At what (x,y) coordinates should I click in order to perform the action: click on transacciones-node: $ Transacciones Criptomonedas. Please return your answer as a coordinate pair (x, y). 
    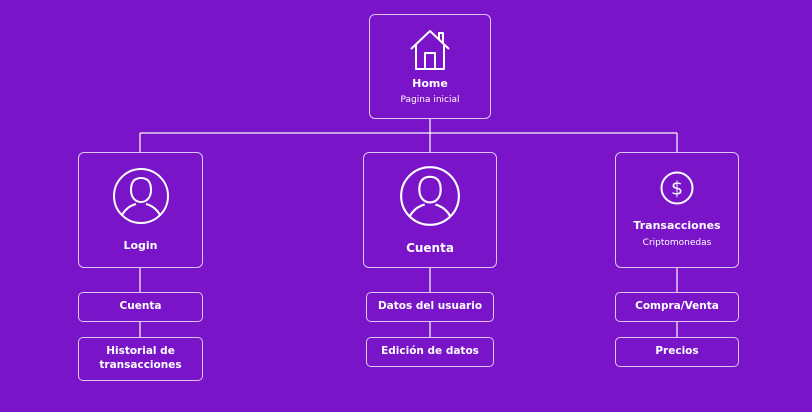
    Looking at the image, I should click on (677, 210).